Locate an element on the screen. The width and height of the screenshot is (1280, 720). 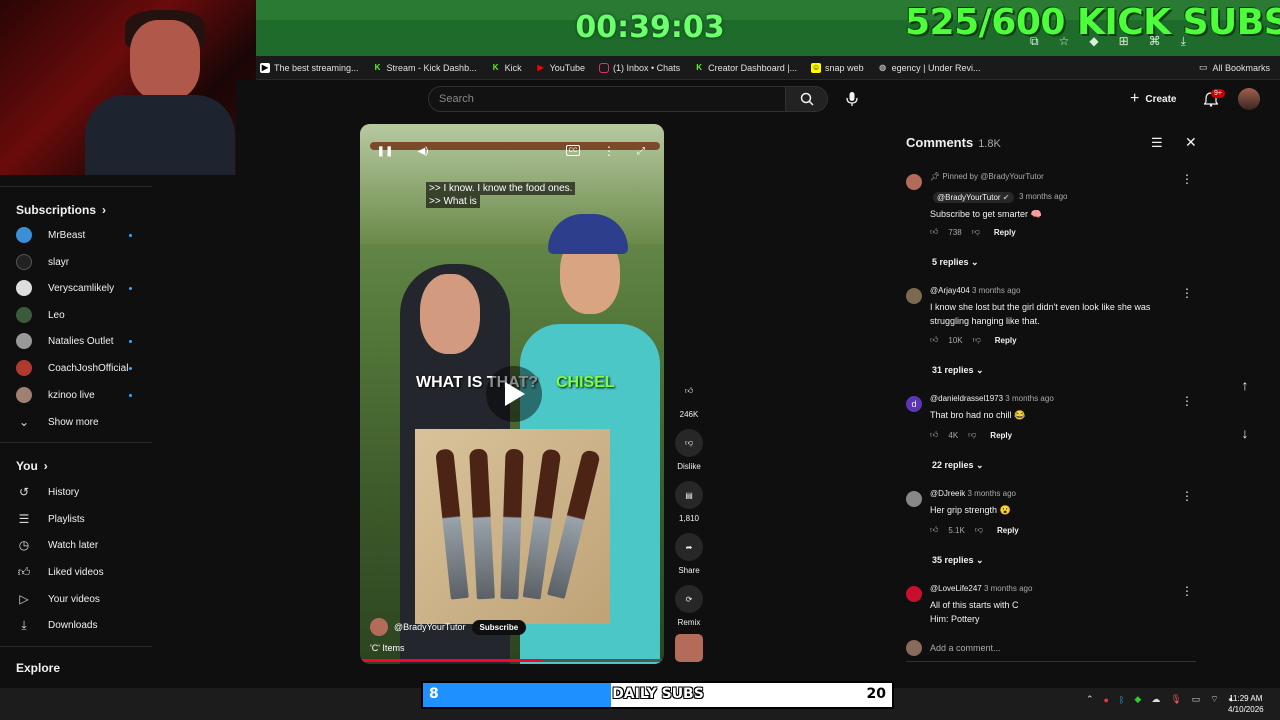
video-progress-bar is located at coordinates (512, 660).